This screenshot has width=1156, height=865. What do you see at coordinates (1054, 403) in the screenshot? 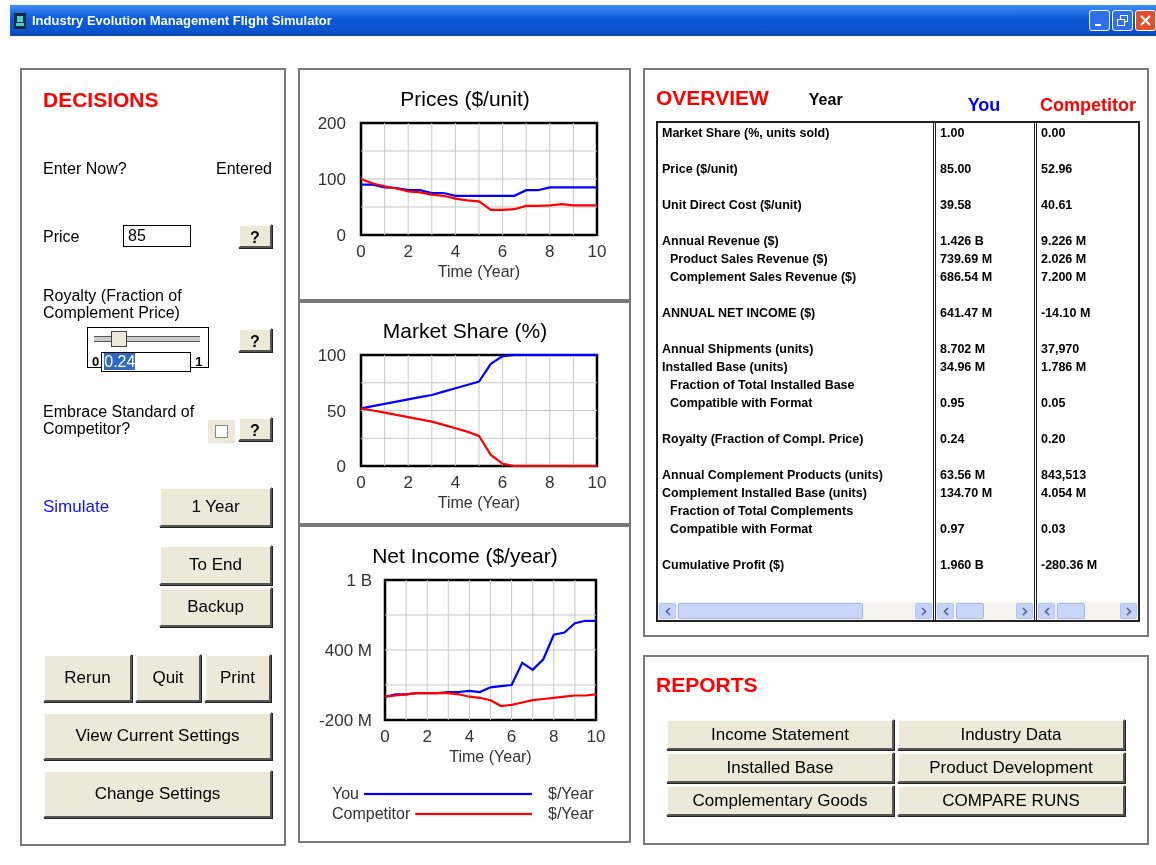
I see `table-cell-text: 0.05` at bounding box center [1054, 403].